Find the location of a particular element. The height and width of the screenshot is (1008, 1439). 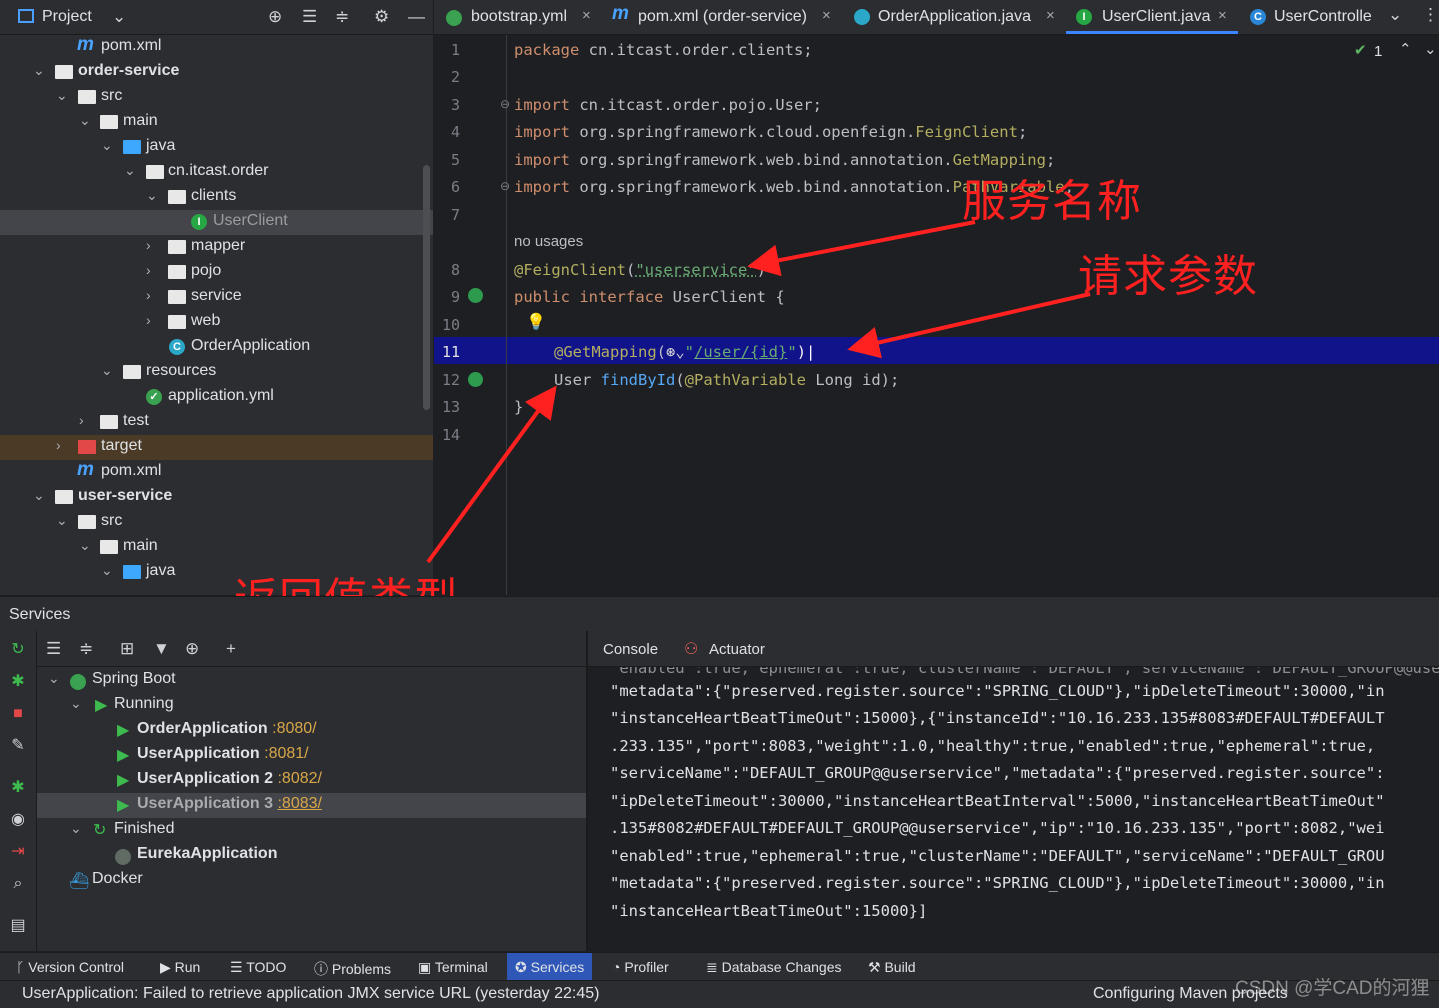

locate-icon: ⊕ is located at coordinates (275, 17).